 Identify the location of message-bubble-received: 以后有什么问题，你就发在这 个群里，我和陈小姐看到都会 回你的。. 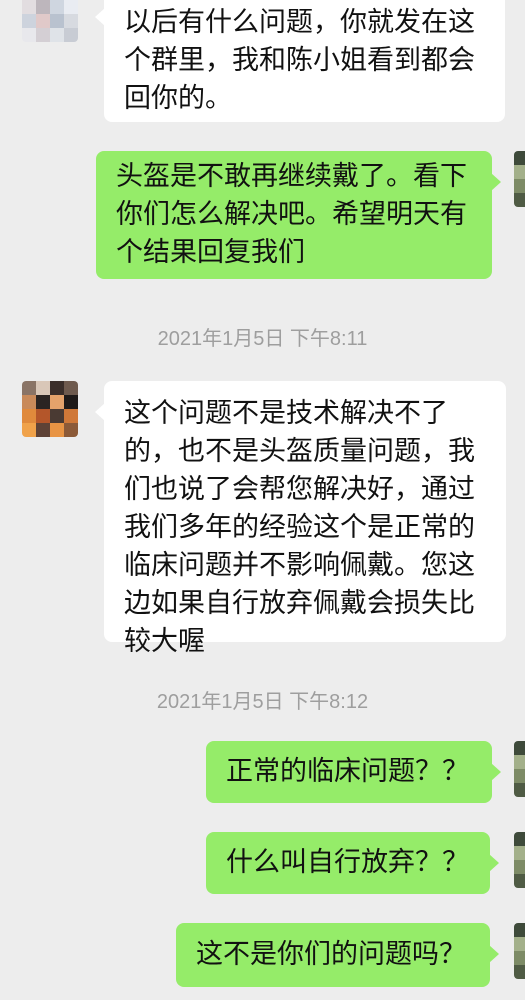
(300, 61).